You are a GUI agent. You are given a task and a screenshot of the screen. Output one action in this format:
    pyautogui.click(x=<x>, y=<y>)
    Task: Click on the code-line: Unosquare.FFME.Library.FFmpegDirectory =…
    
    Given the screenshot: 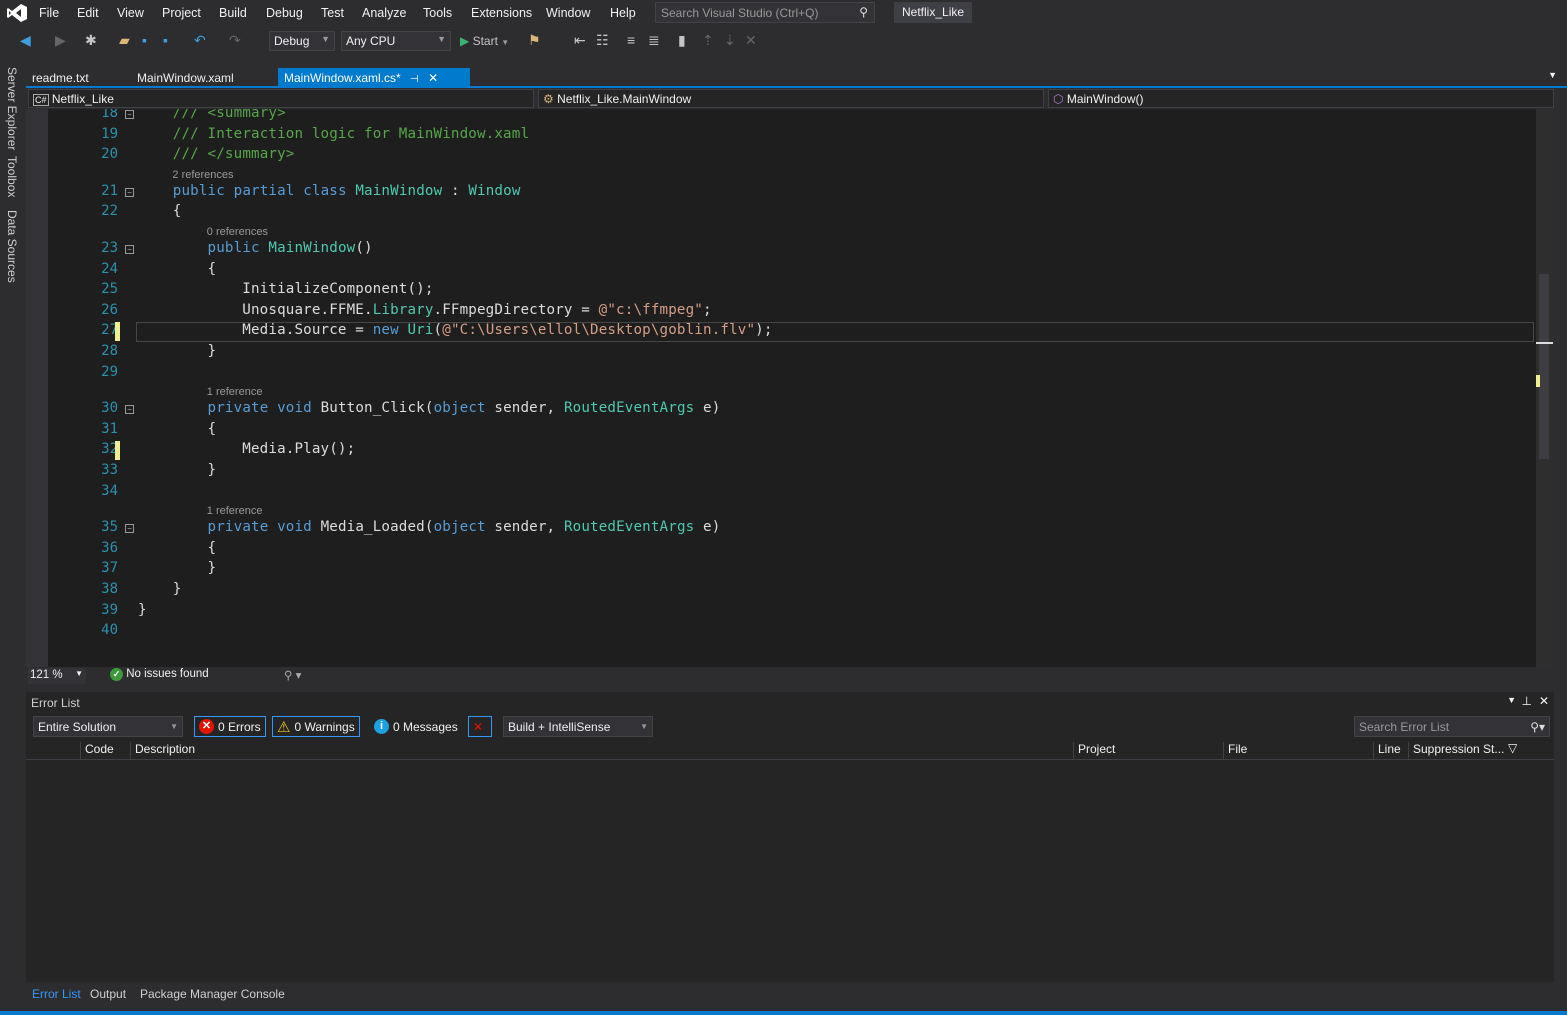 What is the action you would take?
    pyautogui.click(x=425, y=310)
    